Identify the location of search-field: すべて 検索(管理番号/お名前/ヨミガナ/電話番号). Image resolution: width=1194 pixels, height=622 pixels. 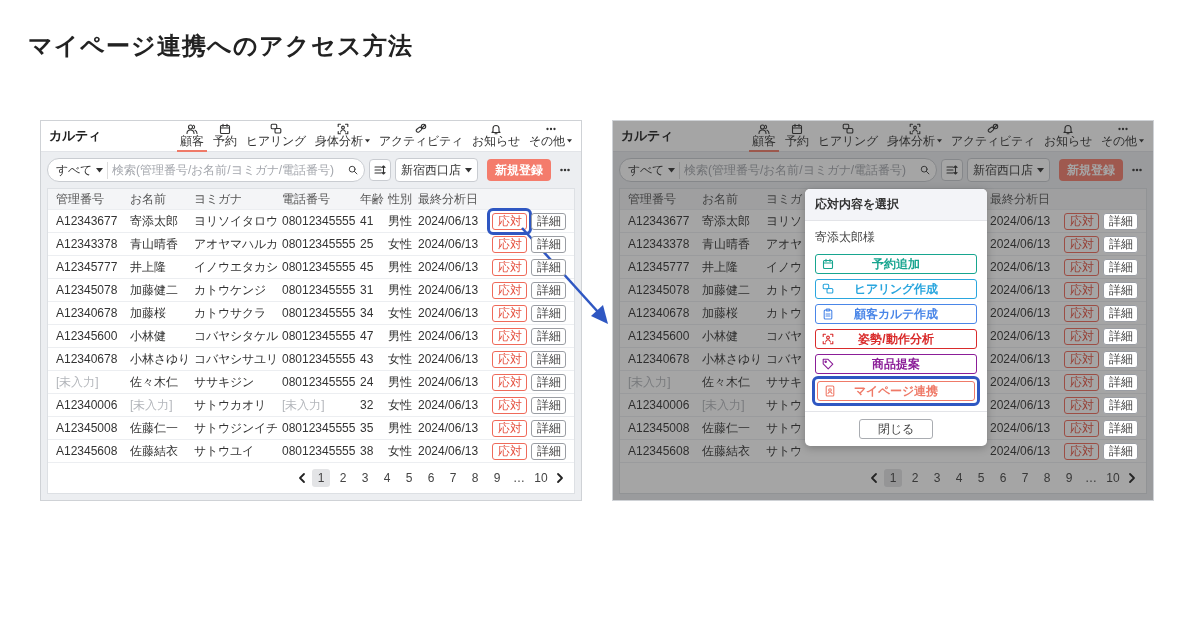
(206, 170).